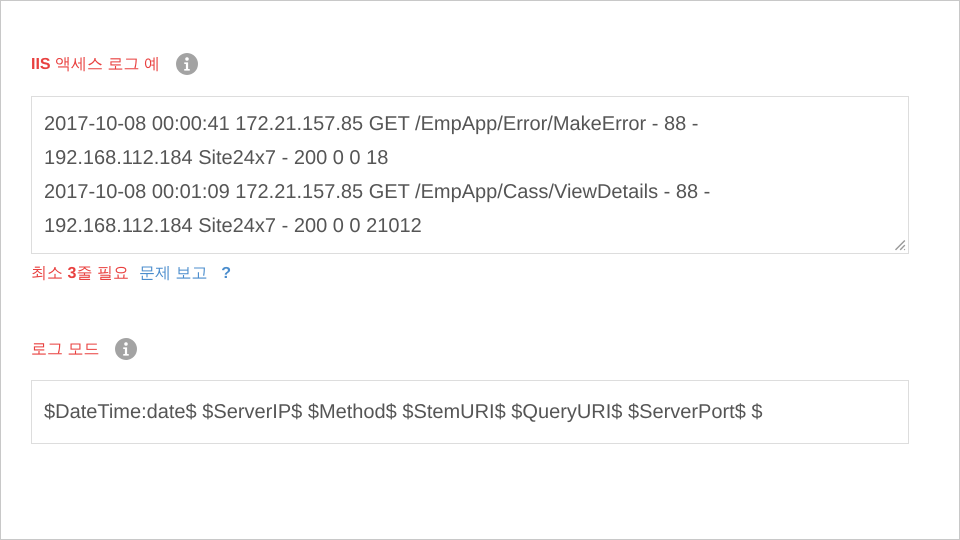 Image resolution: width=960 pixels, height=540 pixels. What do you see at coordinates (233, 226) in the screenshot?
I see `log-line: 192.168.112.184 Site24x7 - 200 0 0 21012` at bounding box center [233, 226].